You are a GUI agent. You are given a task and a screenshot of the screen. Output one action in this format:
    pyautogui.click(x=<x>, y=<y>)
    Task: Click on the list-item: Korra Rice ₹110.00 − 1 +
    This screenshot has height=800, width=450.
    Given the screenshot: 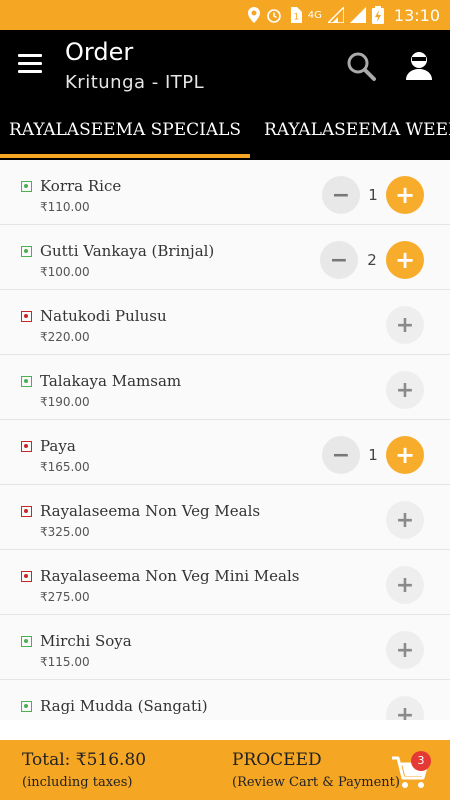 What is the action you would take?
    pyautogui.click(x=225, y=192)
    